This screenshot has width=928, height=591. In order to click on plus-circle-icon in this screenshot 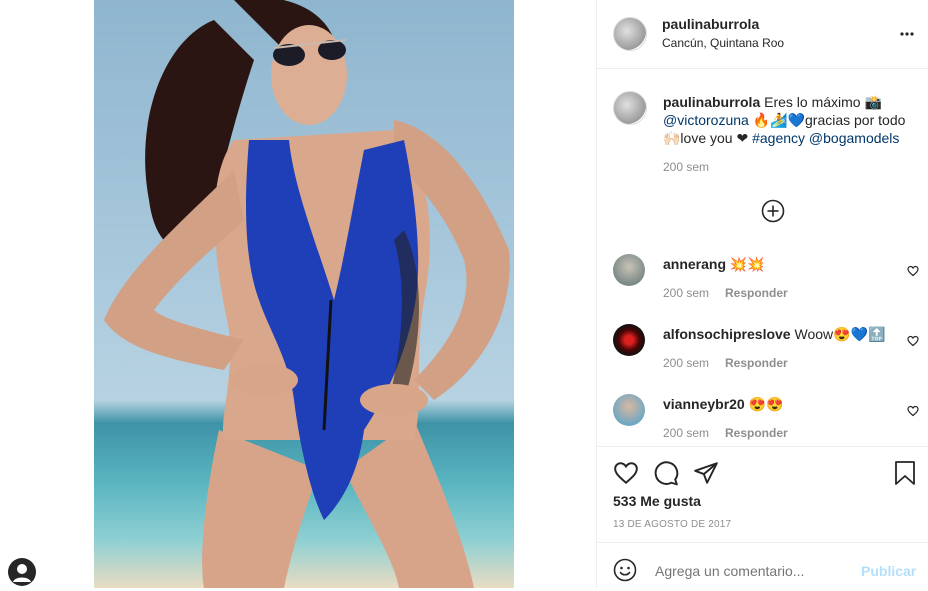, I will do `click(773, 211)`.